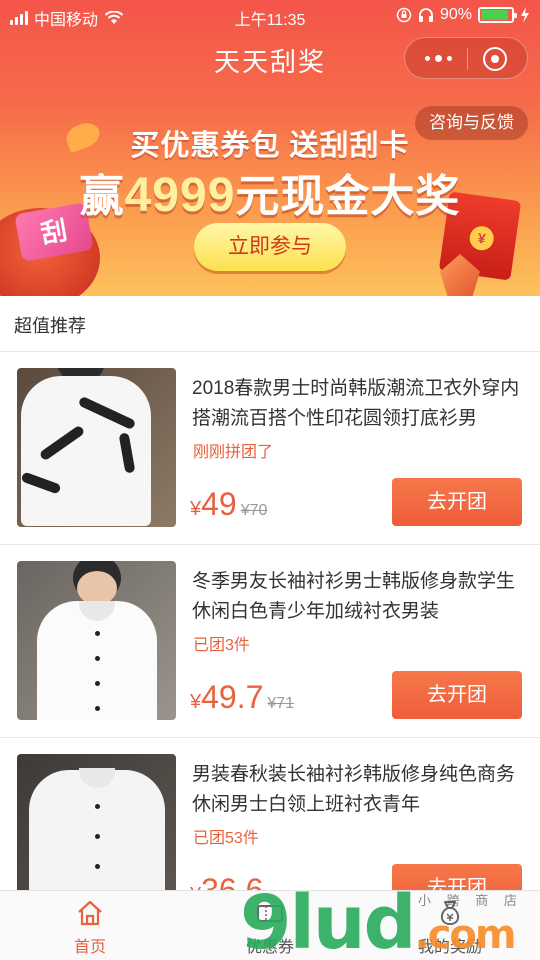 This screenshot has height=960, width=540. What do you see at coordinates (219, 504) in the screenshot?
I see `price-value: 49` at bounding box center [219, 504].